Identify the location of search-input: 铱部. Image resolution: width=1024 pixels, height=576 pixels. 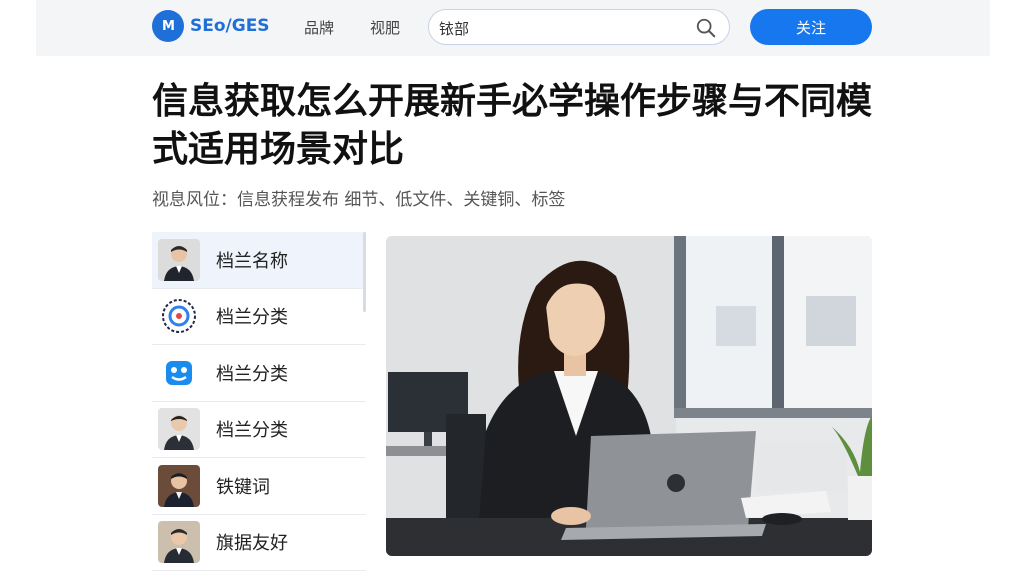
(454, 28).